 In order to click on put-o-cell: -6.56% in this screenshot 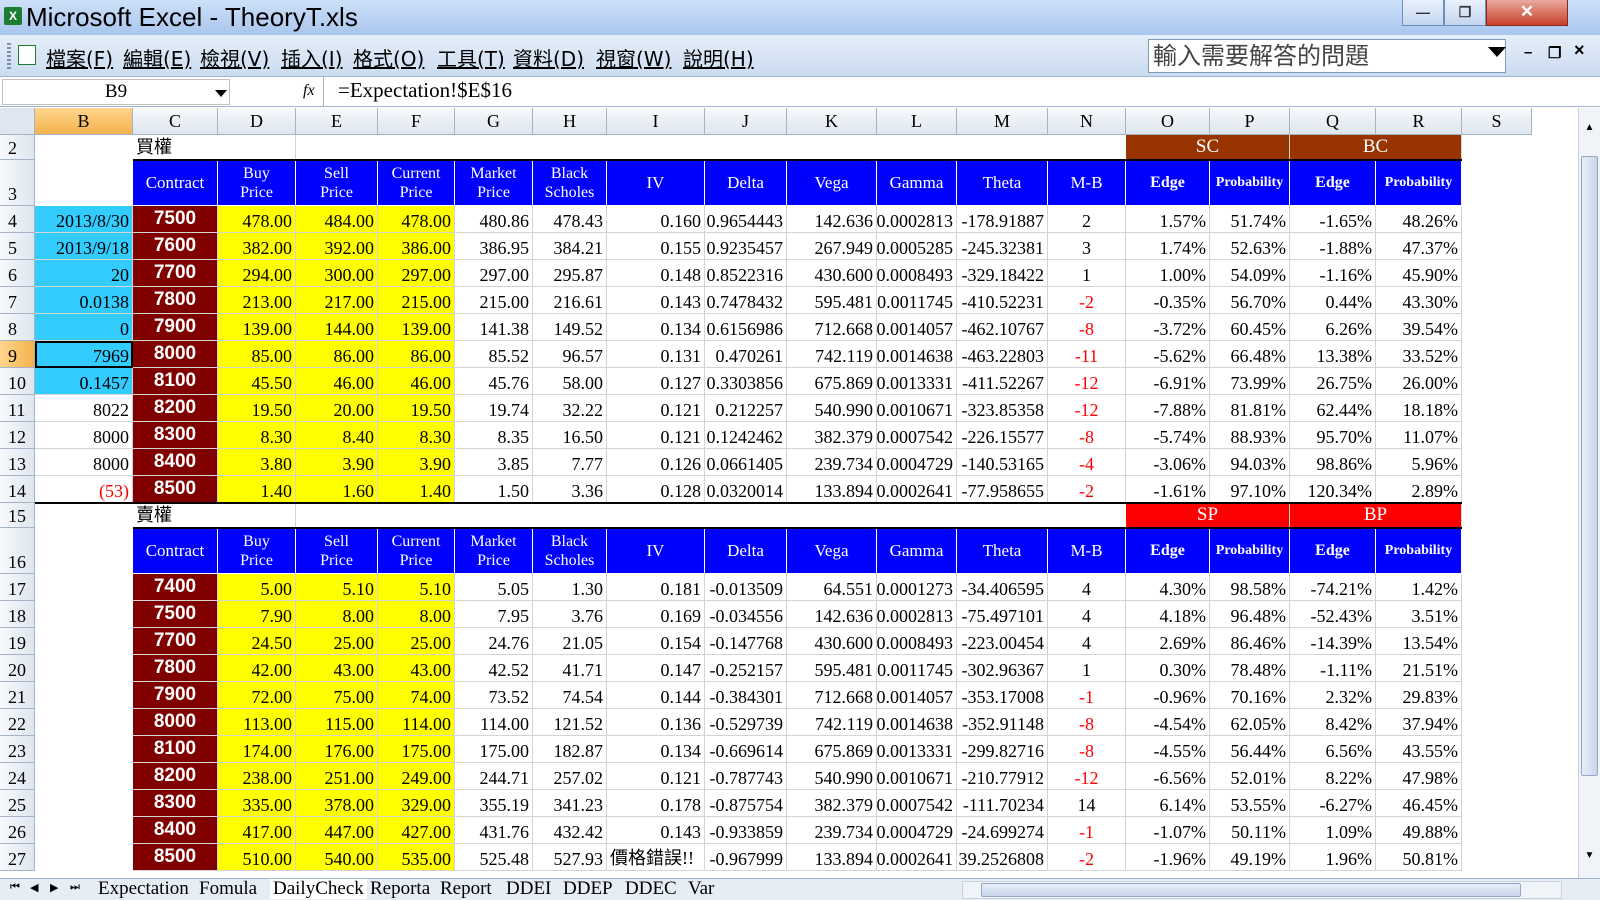, I will do `click(1168, 776)`.